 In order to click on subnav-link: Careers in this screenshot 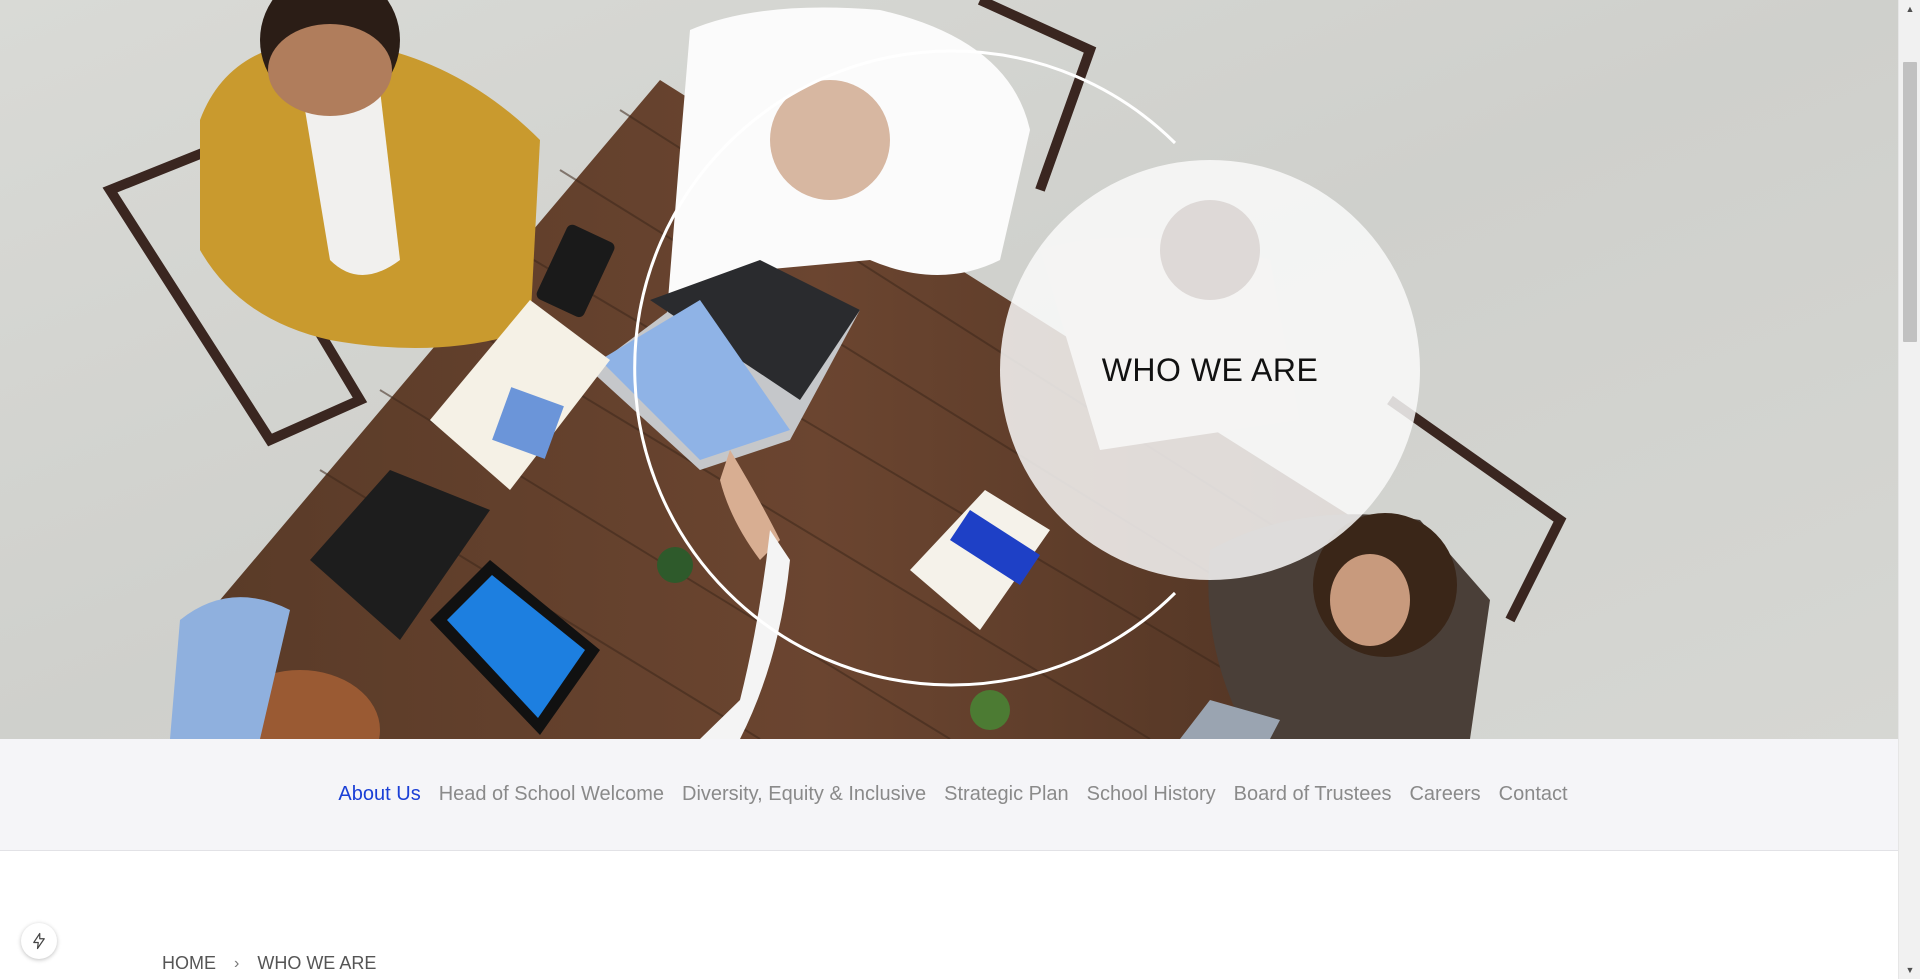, I will do `click(1444, 794)`.